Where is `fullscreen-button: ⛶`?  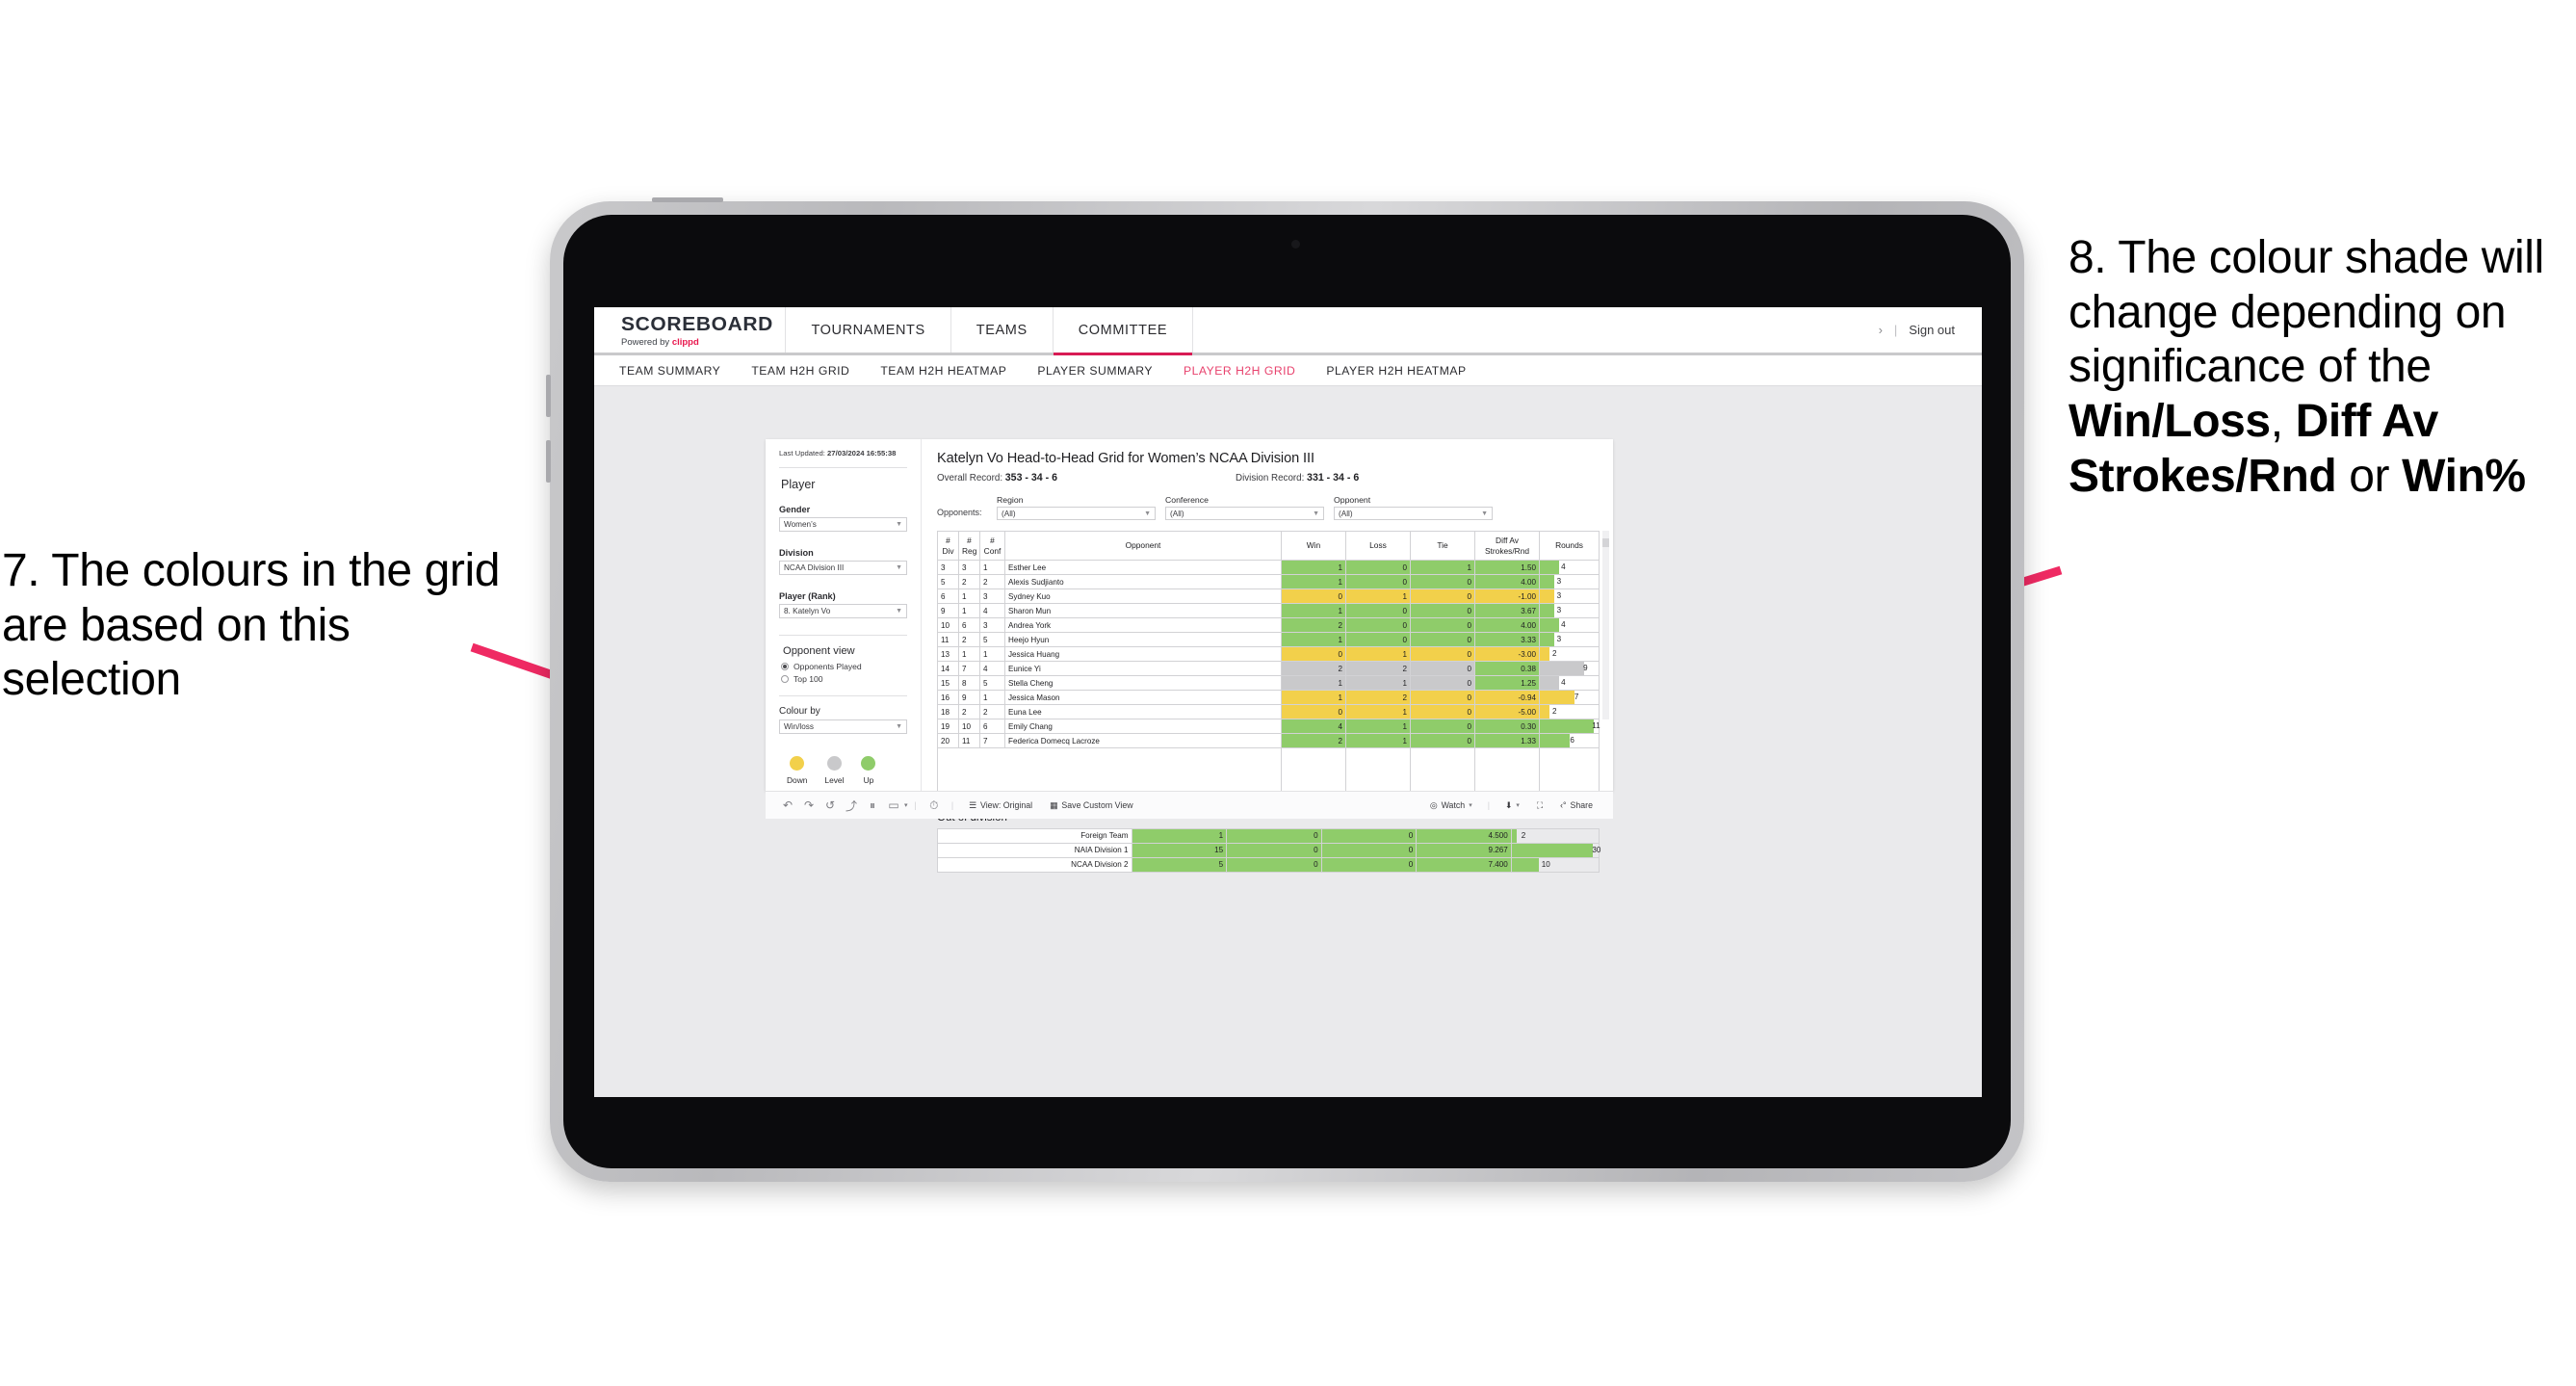 fullscreen-button: ⛶ is located at coordinates (1539, 805).